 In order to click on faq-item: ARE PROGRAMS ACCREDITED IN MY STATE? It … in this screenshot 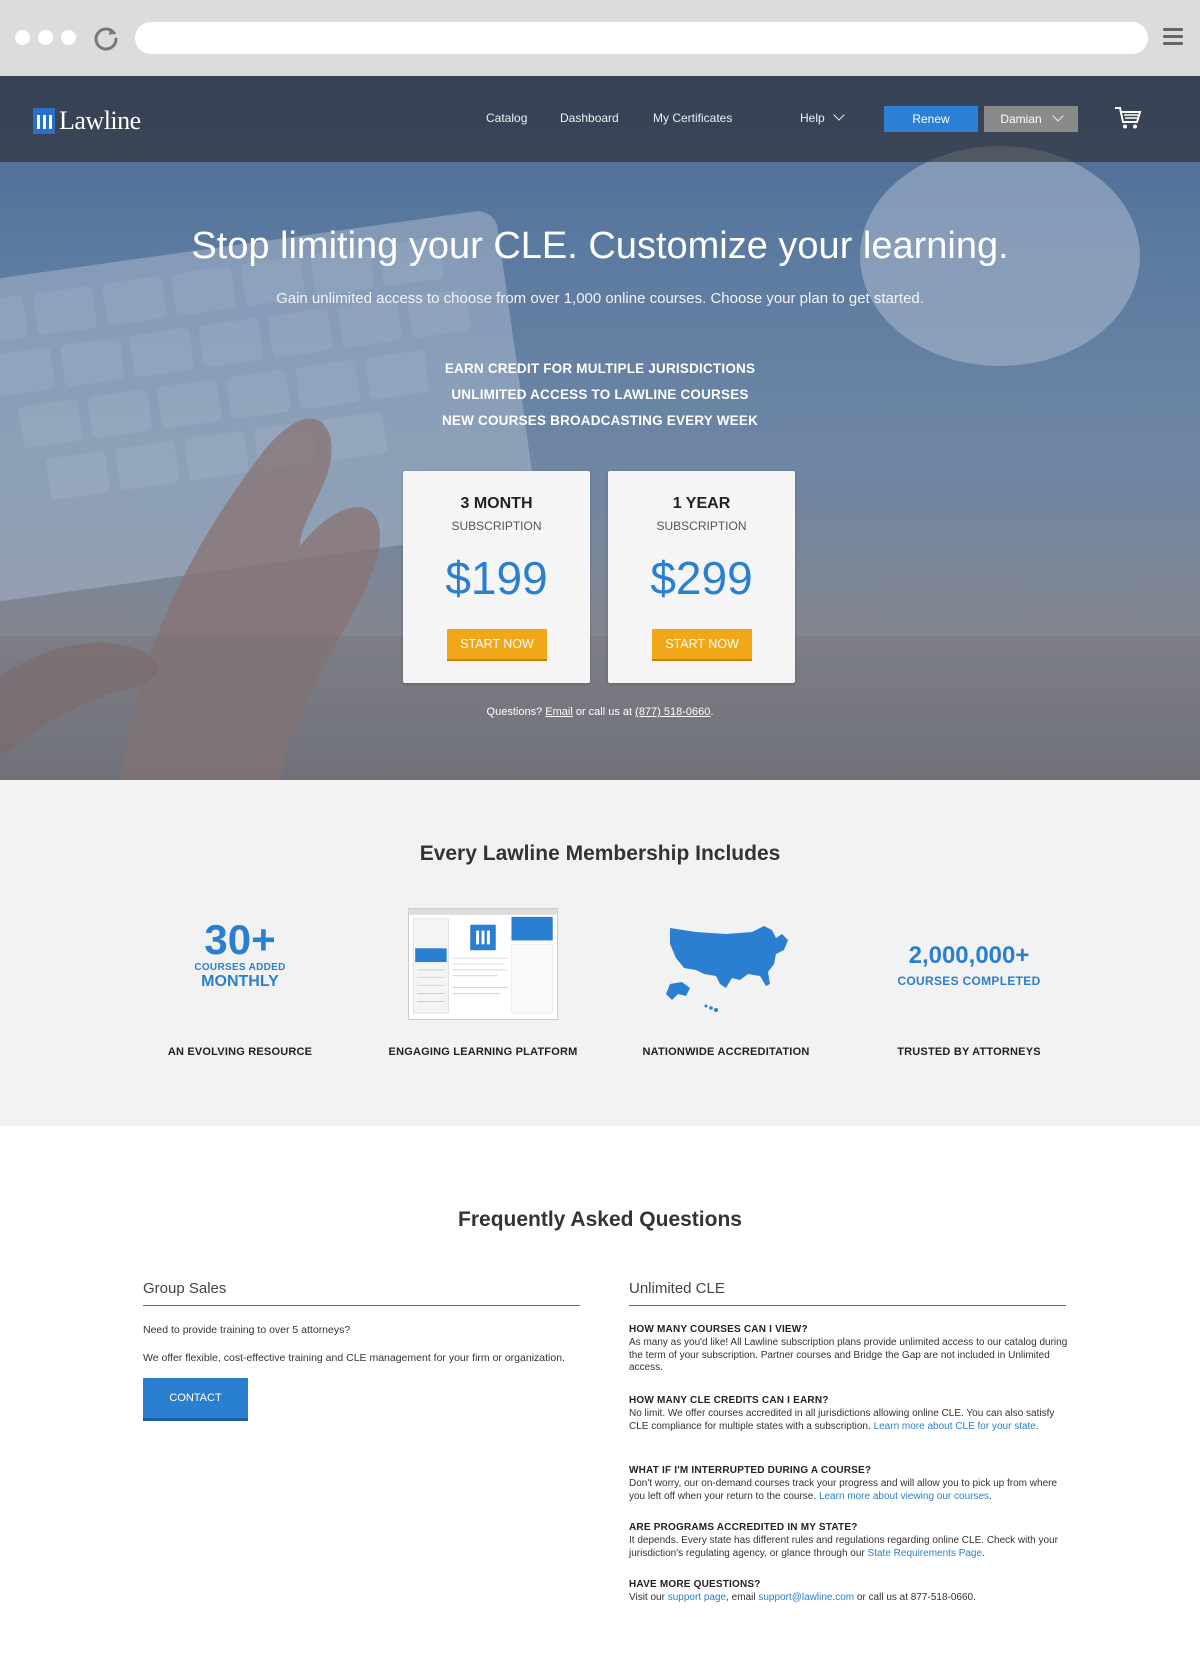, I will do `click(849, 1541)`.